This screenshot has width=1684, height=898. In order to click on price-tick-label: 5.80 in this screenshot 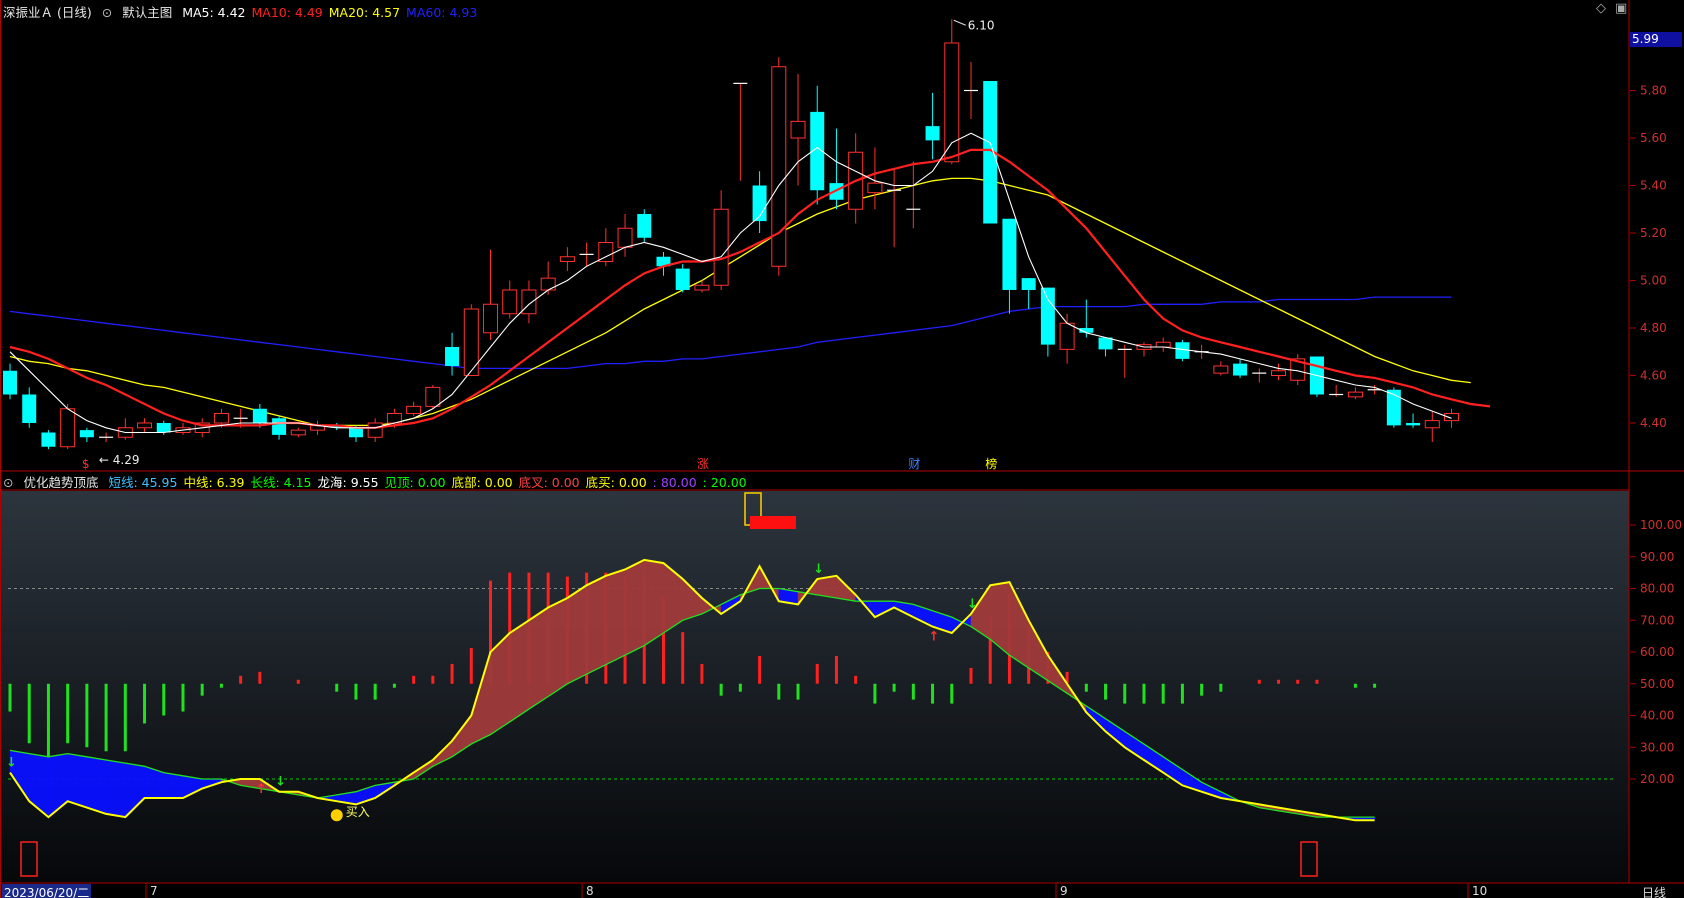, I will do `click(1653, 91)`.